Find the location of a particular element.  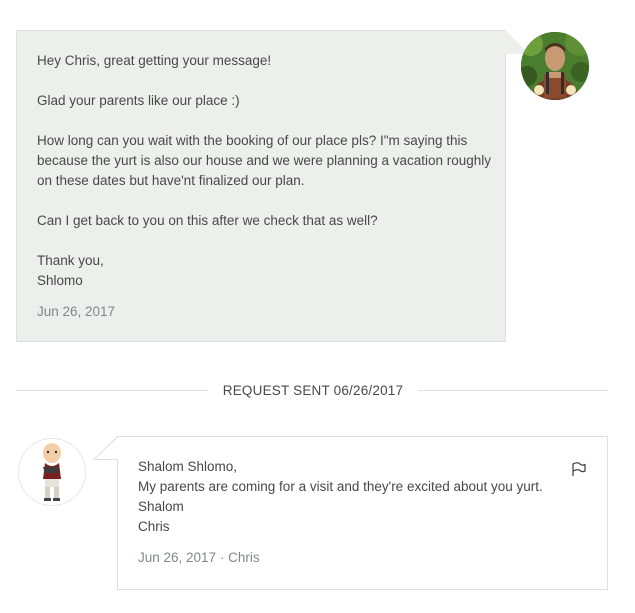

host-message-line: Hey Chris, great getting your message! is located at coordinates (154, 60).